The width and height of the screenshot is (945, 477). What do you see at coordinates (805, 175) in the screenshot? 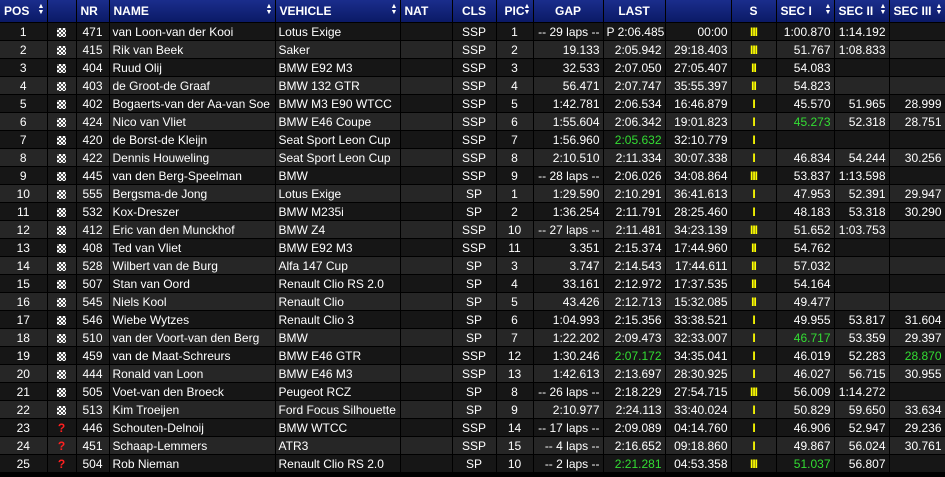
I see `sector1-cell: 53.837` at bounding box center [805, 175].